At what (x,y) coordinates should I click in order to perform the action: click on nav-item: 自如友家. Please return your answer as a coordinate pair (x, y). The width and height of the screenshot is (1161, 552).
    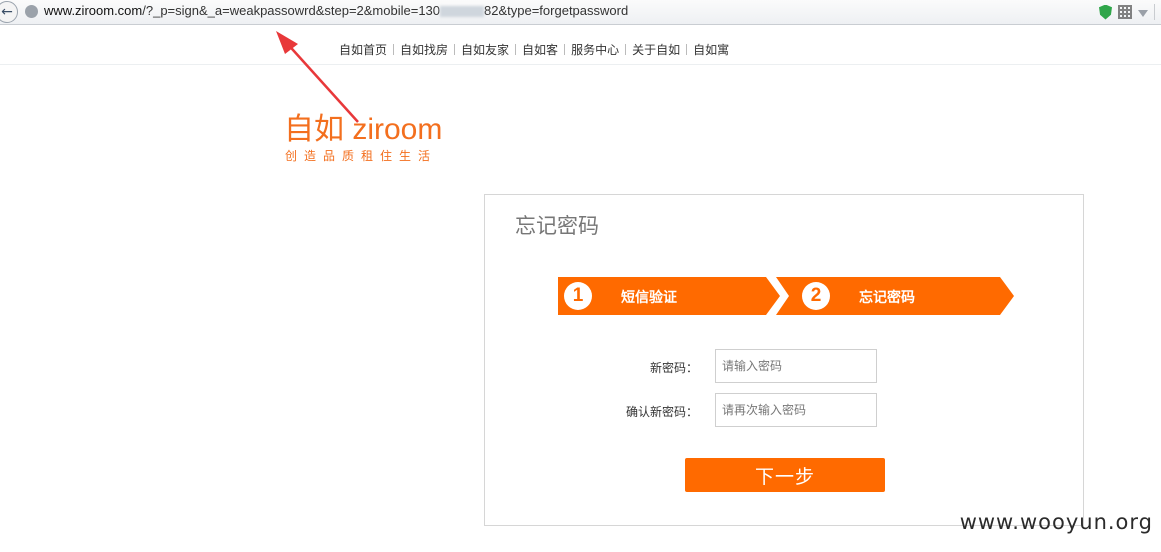
    Looking at the image, I should click on (485, 49).